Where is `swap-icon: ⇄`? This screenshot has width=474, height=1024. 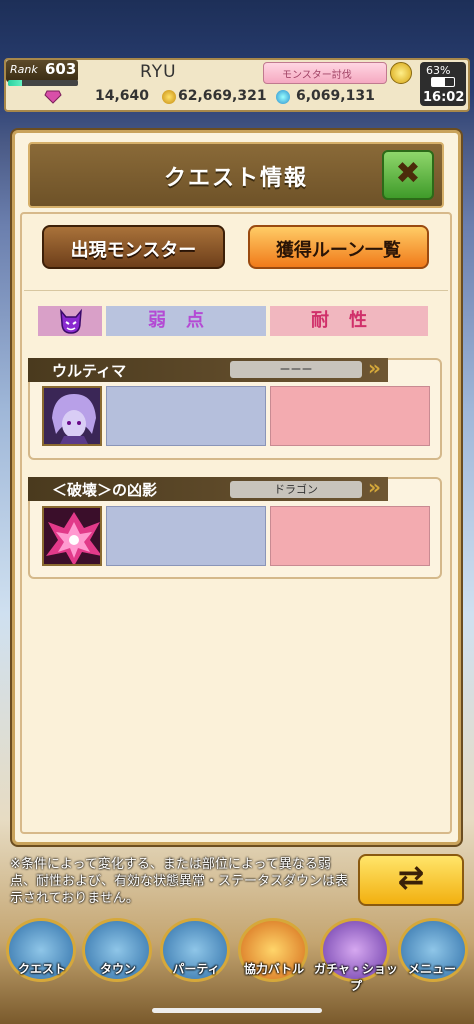
swap-icon: ⇄ is located at coordinates (411, 877).